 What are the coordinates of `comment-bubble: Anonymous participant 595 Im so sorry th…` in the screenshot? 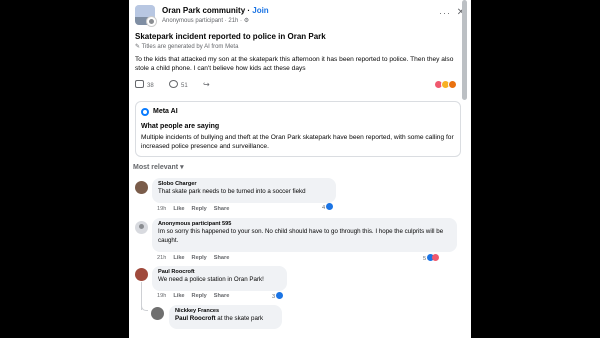 It's located at (304, 235).